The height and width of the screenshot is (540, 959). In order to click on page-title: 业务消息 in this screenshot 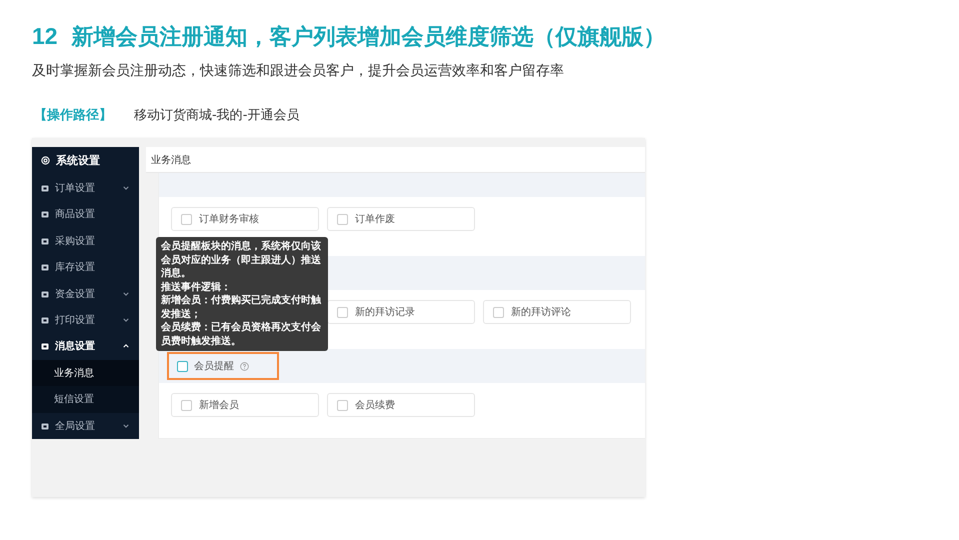, I will do `click(171, 160)`.